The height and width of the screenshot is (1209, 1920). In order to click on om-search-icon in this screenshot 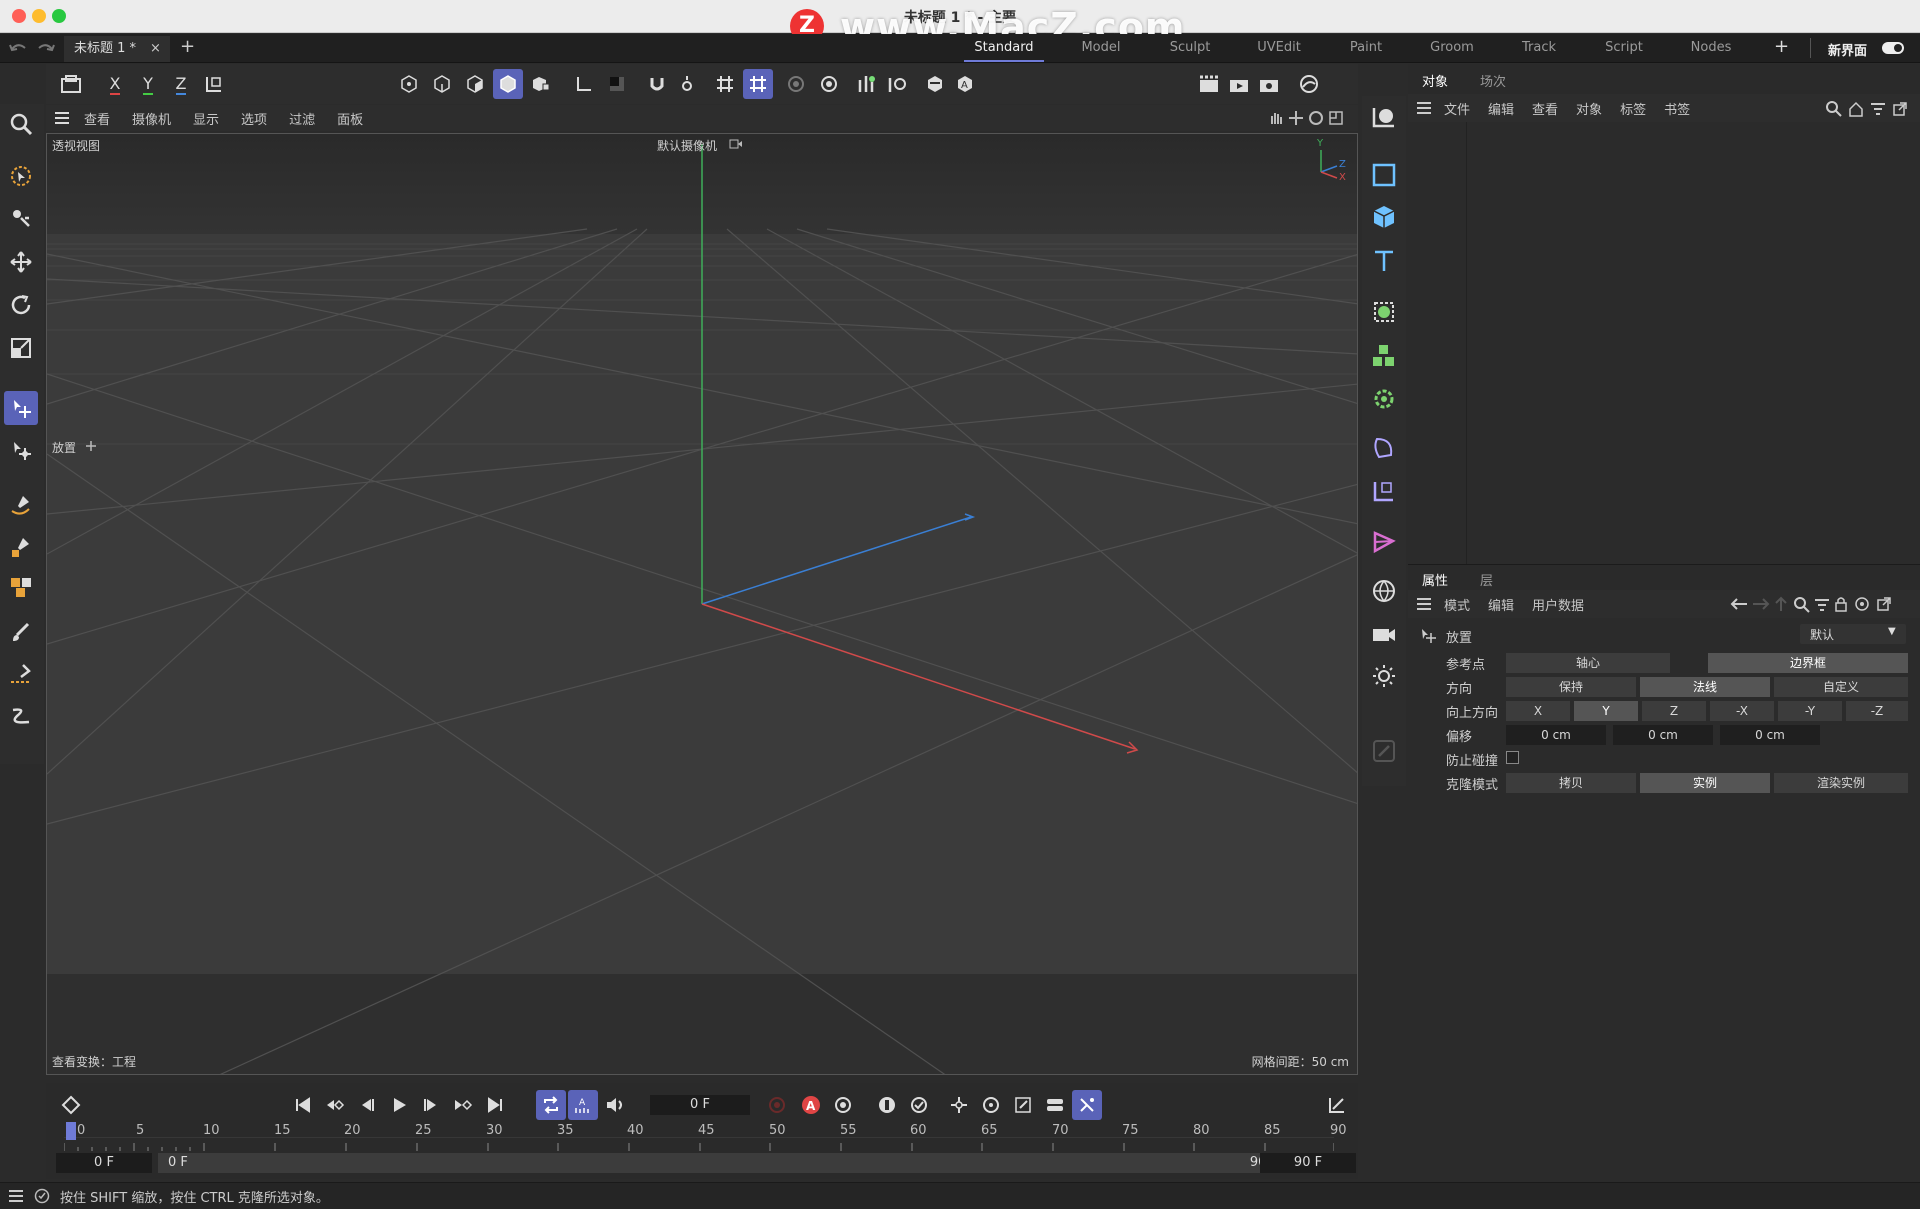, I will do `click(1834, 109)`.